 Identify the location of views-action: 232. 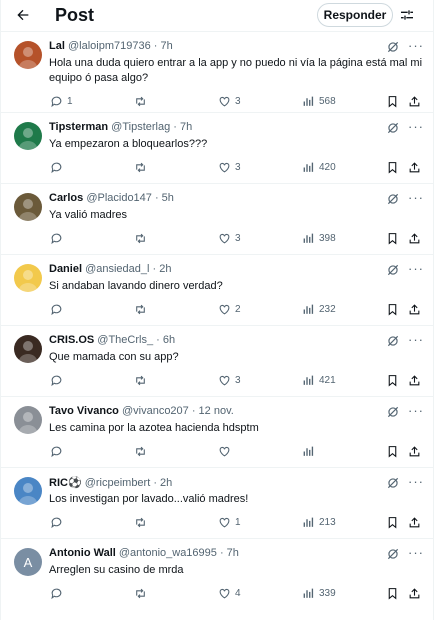
(318, 309).